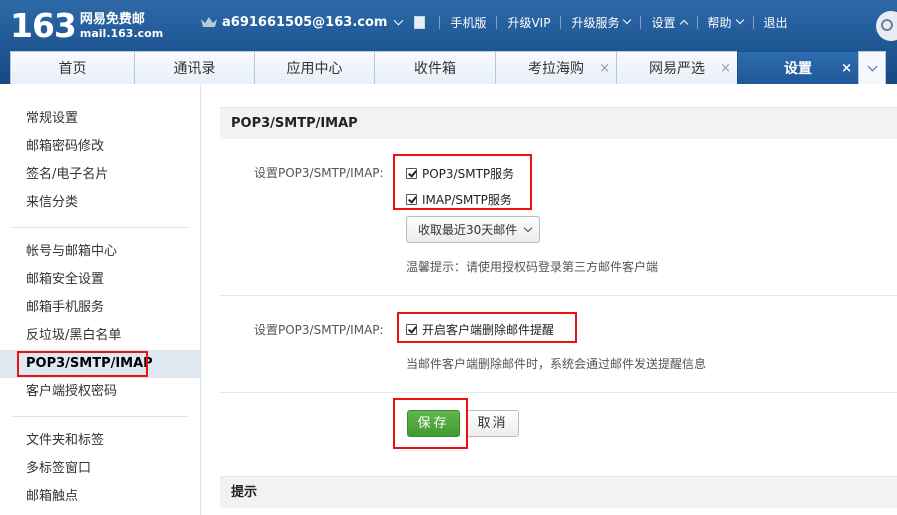 The height and width of the screenshot is (515, 897). Describe the element at coordinates (726, 22) in the screenshot. I see `help-menu: 帮助` at that location.